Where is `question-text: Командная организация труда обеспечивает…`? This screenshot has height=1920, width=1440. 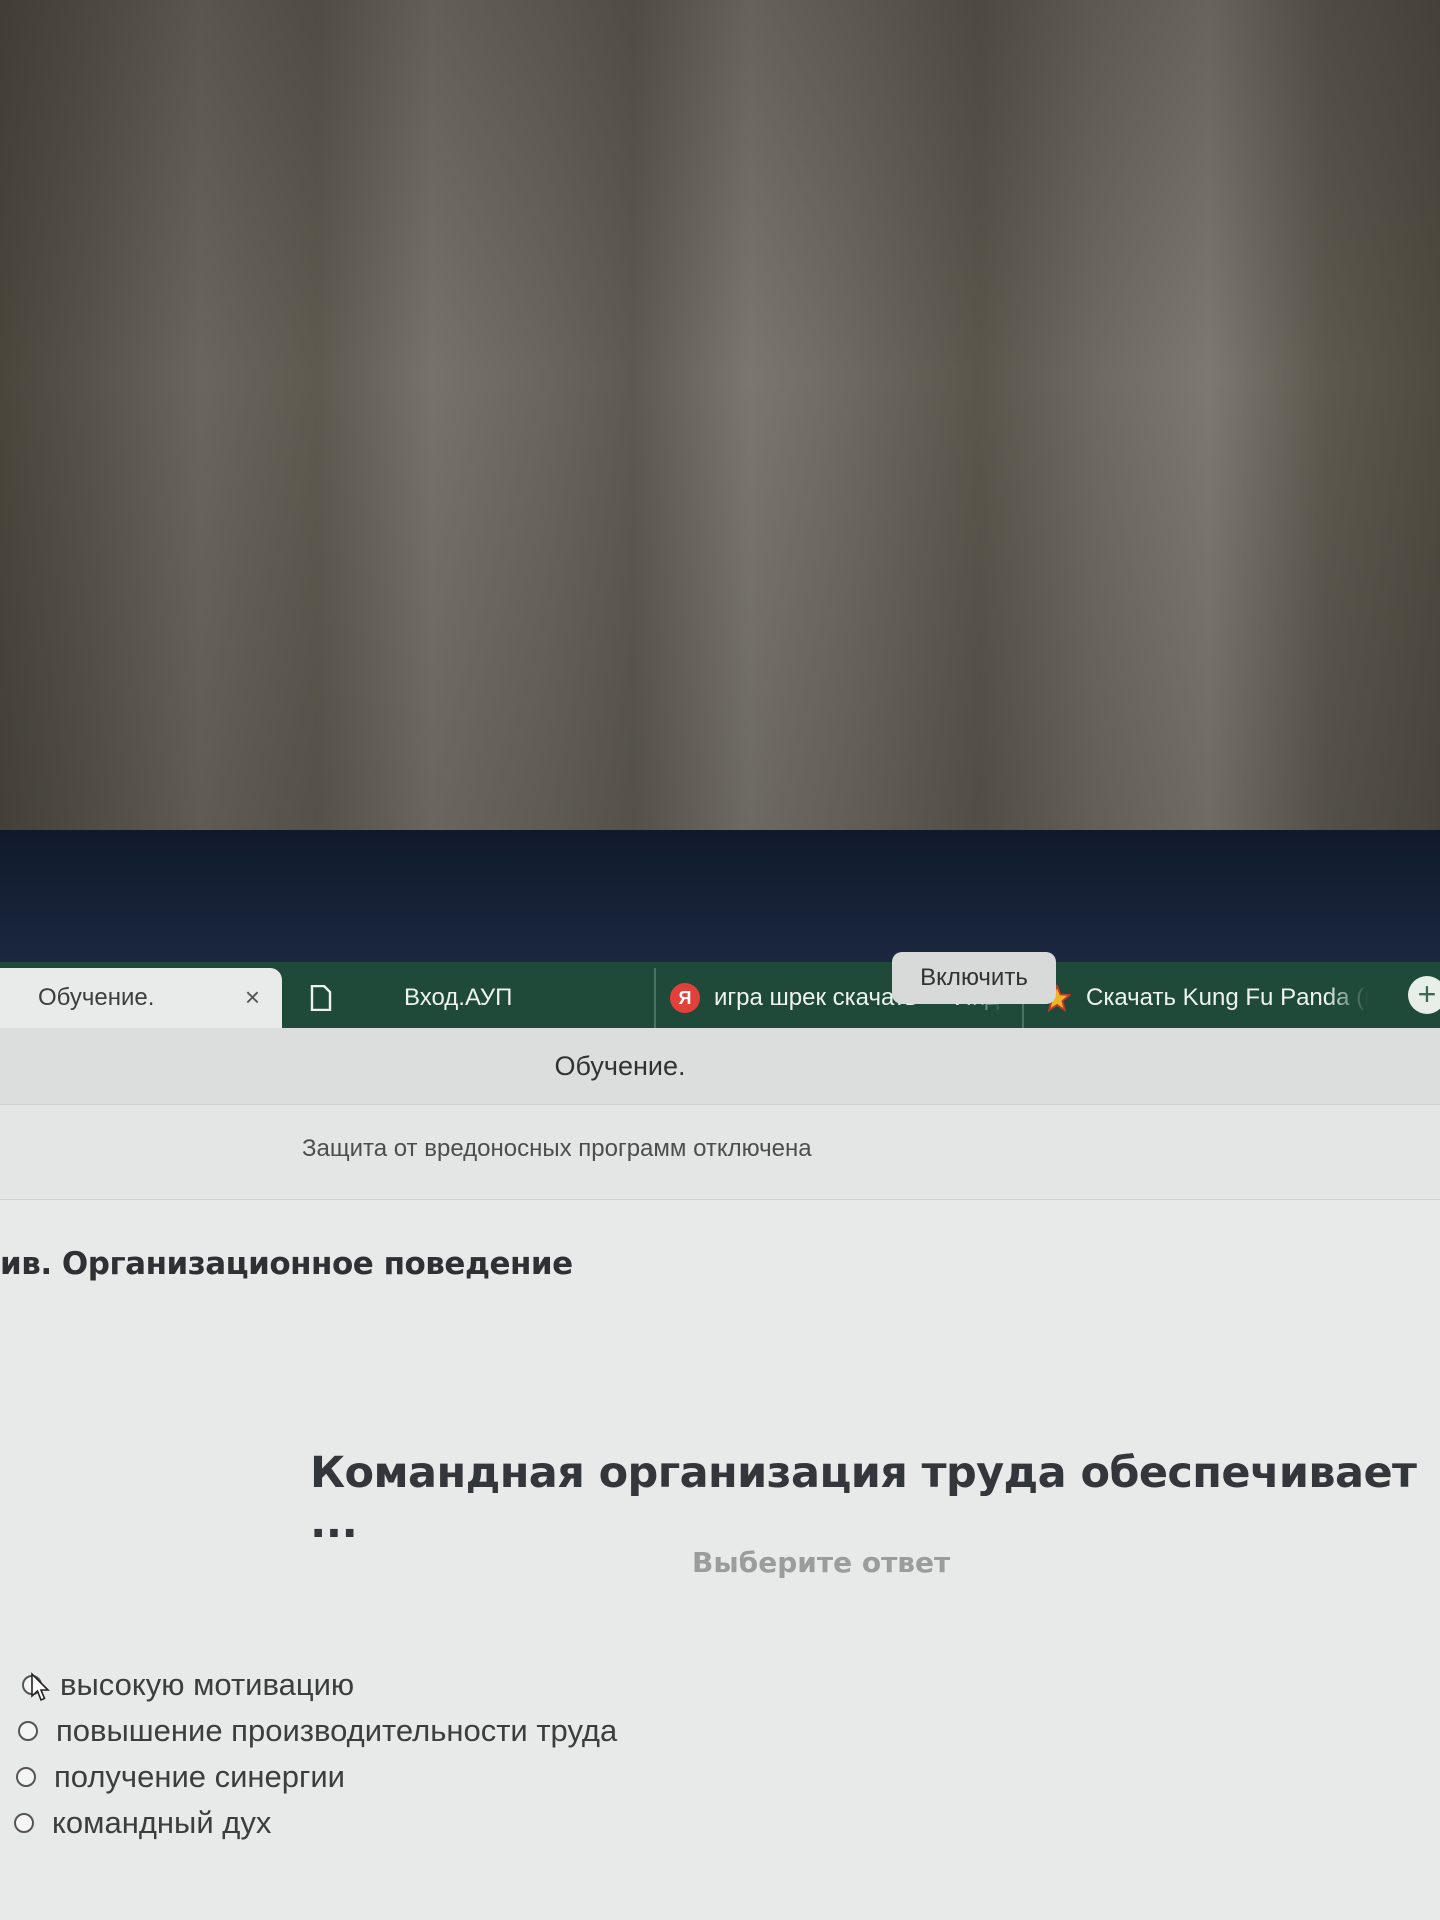
question-text: Командная организация труда обеспечивает… is located at coordinates (863, 1498).